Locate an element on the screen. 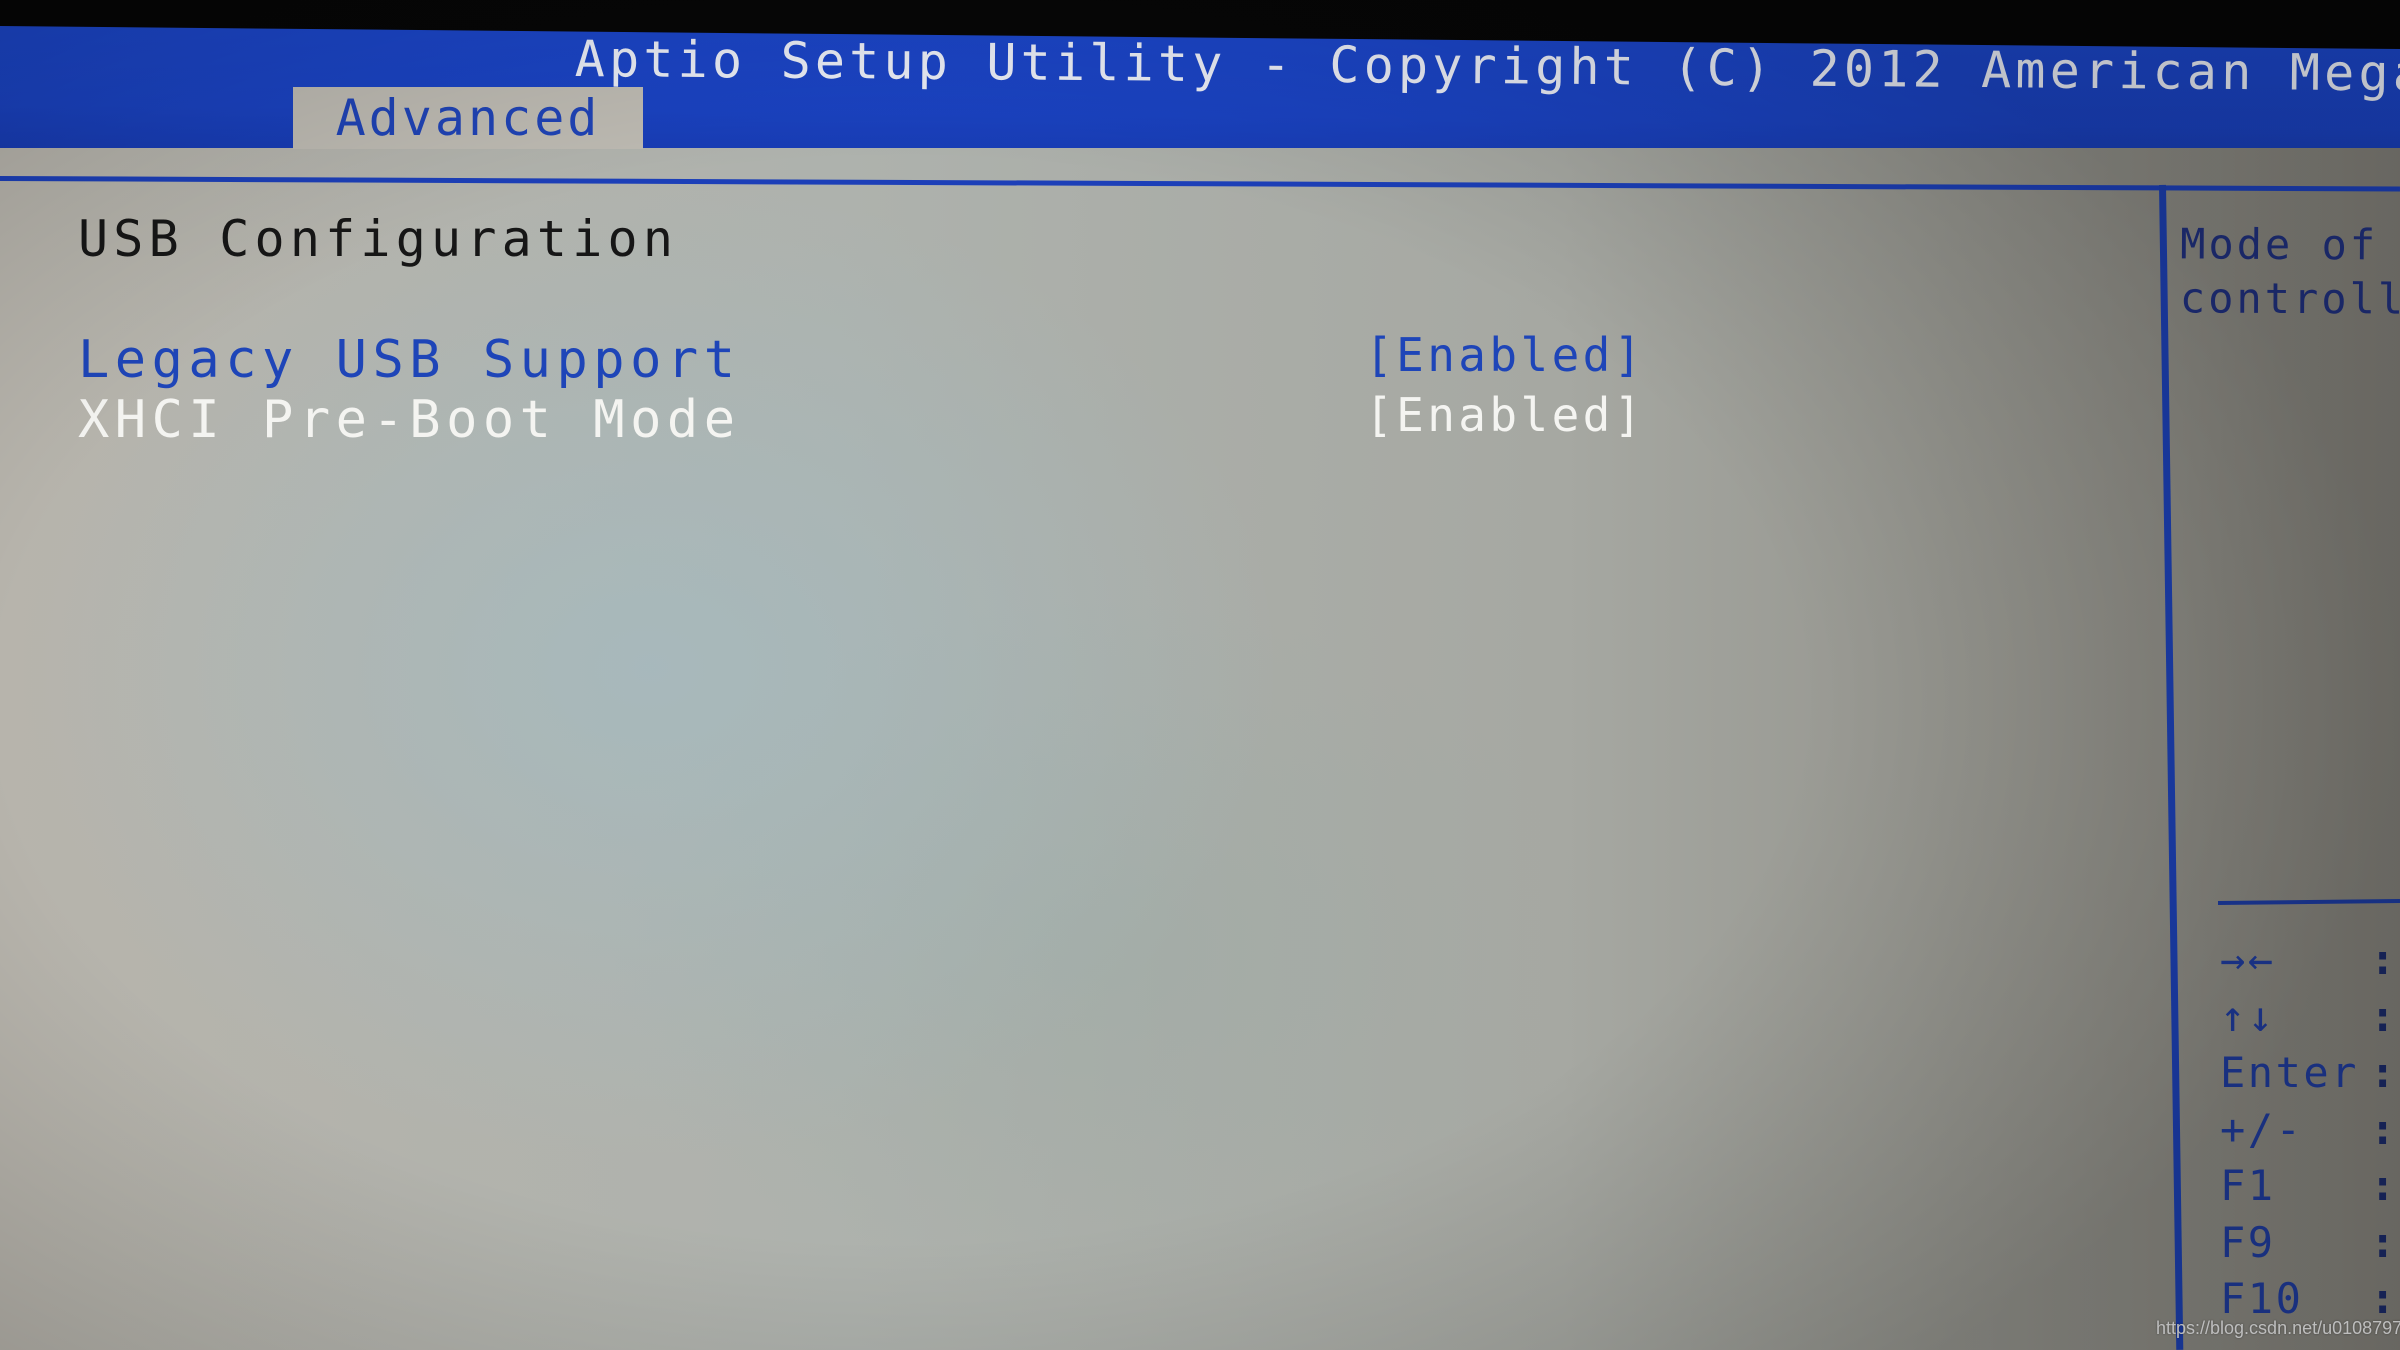 This screenshot has width=2400, height=1350. help-description: Mode of controll is located at coordinates (2289, 271).